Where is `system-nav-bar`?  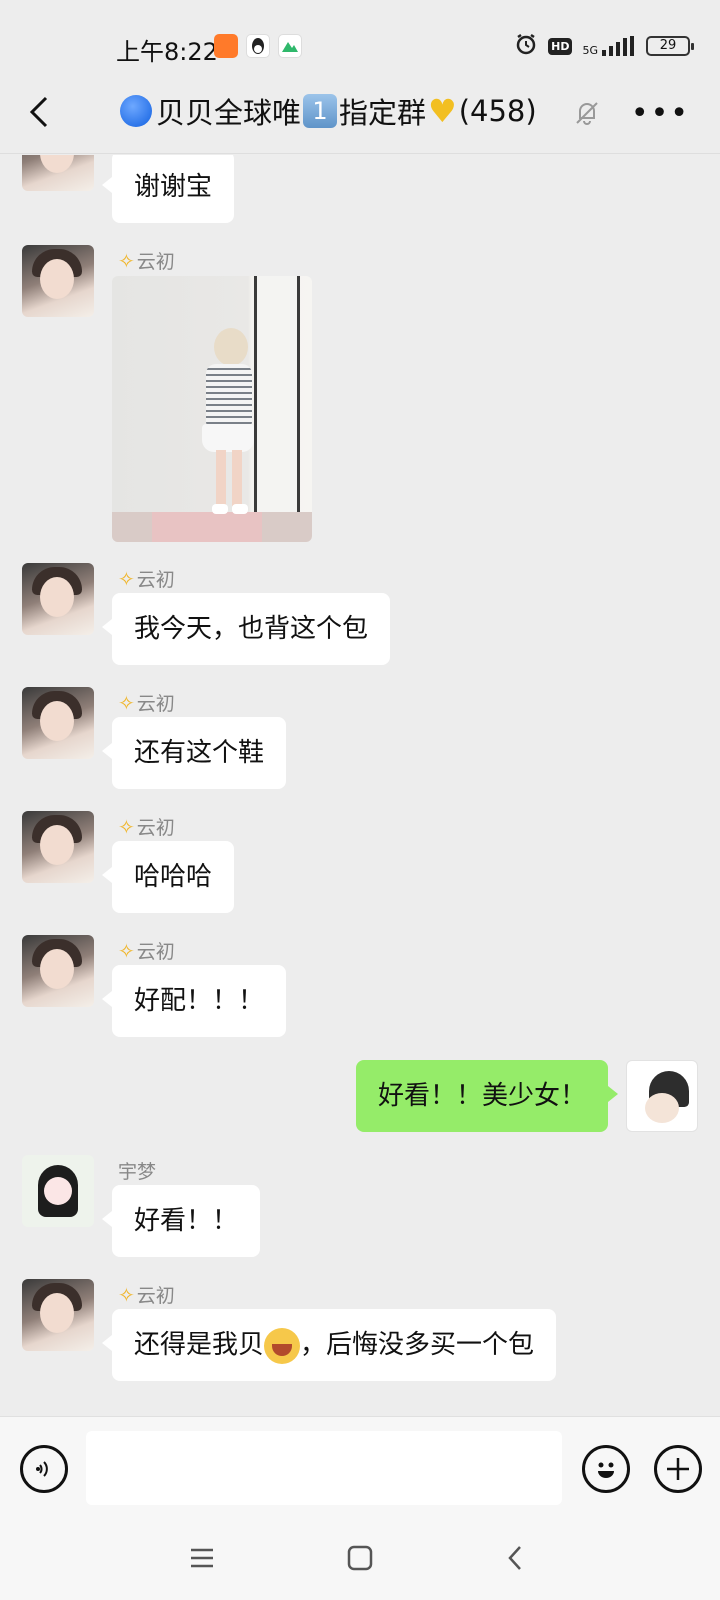
system-nav-bar is located at coordinates (360, 1560).